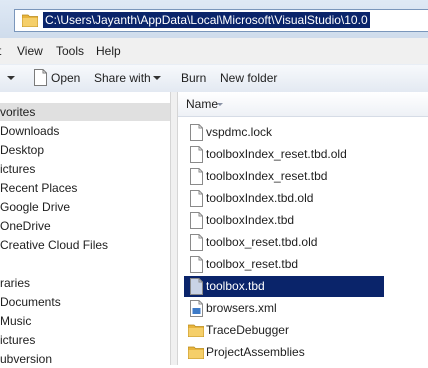 Image resolution: width=428 pixels, height=368 pixels. I want to click on nav-item-label: Desktop, so click(22, 150).